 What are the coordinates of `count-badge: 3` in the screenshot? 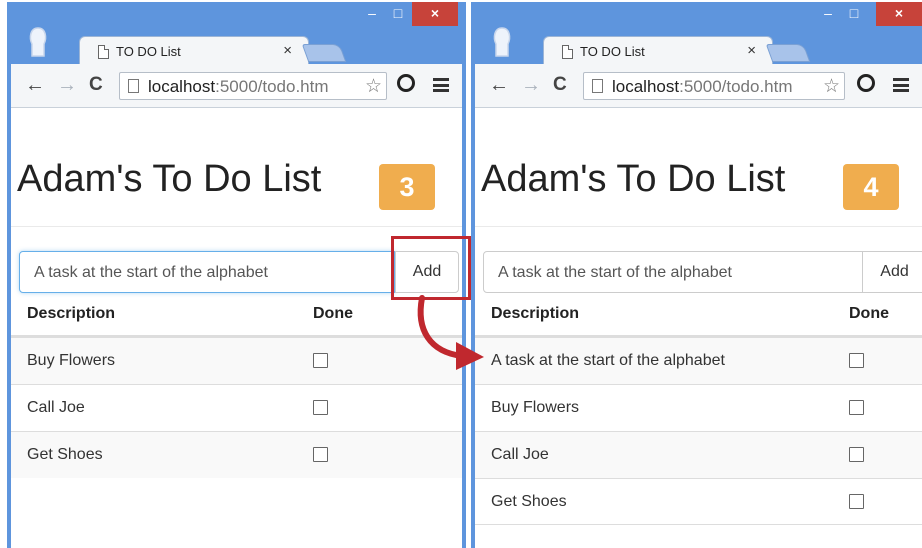 It's located at (407, 187).